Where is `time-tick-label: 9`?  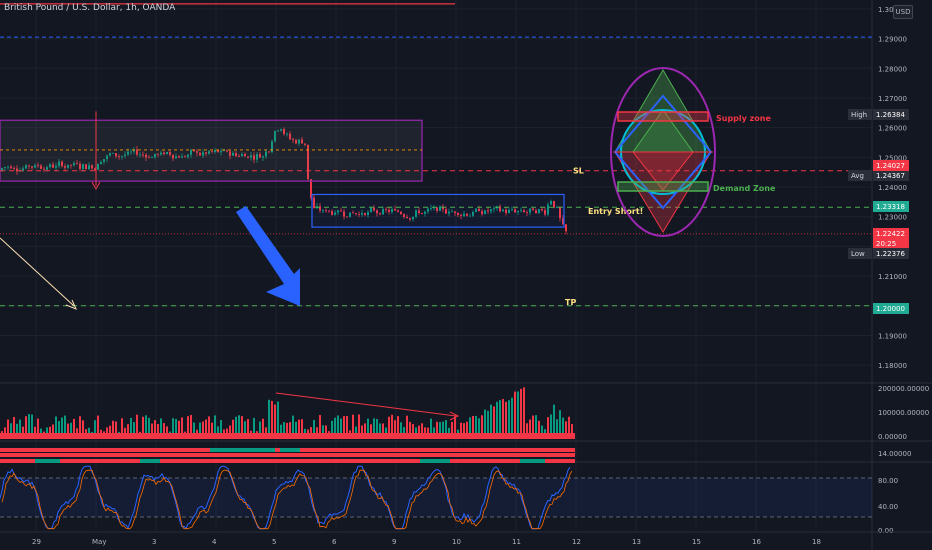
time-tick-label: 9 is located at coordinates (394, 542).